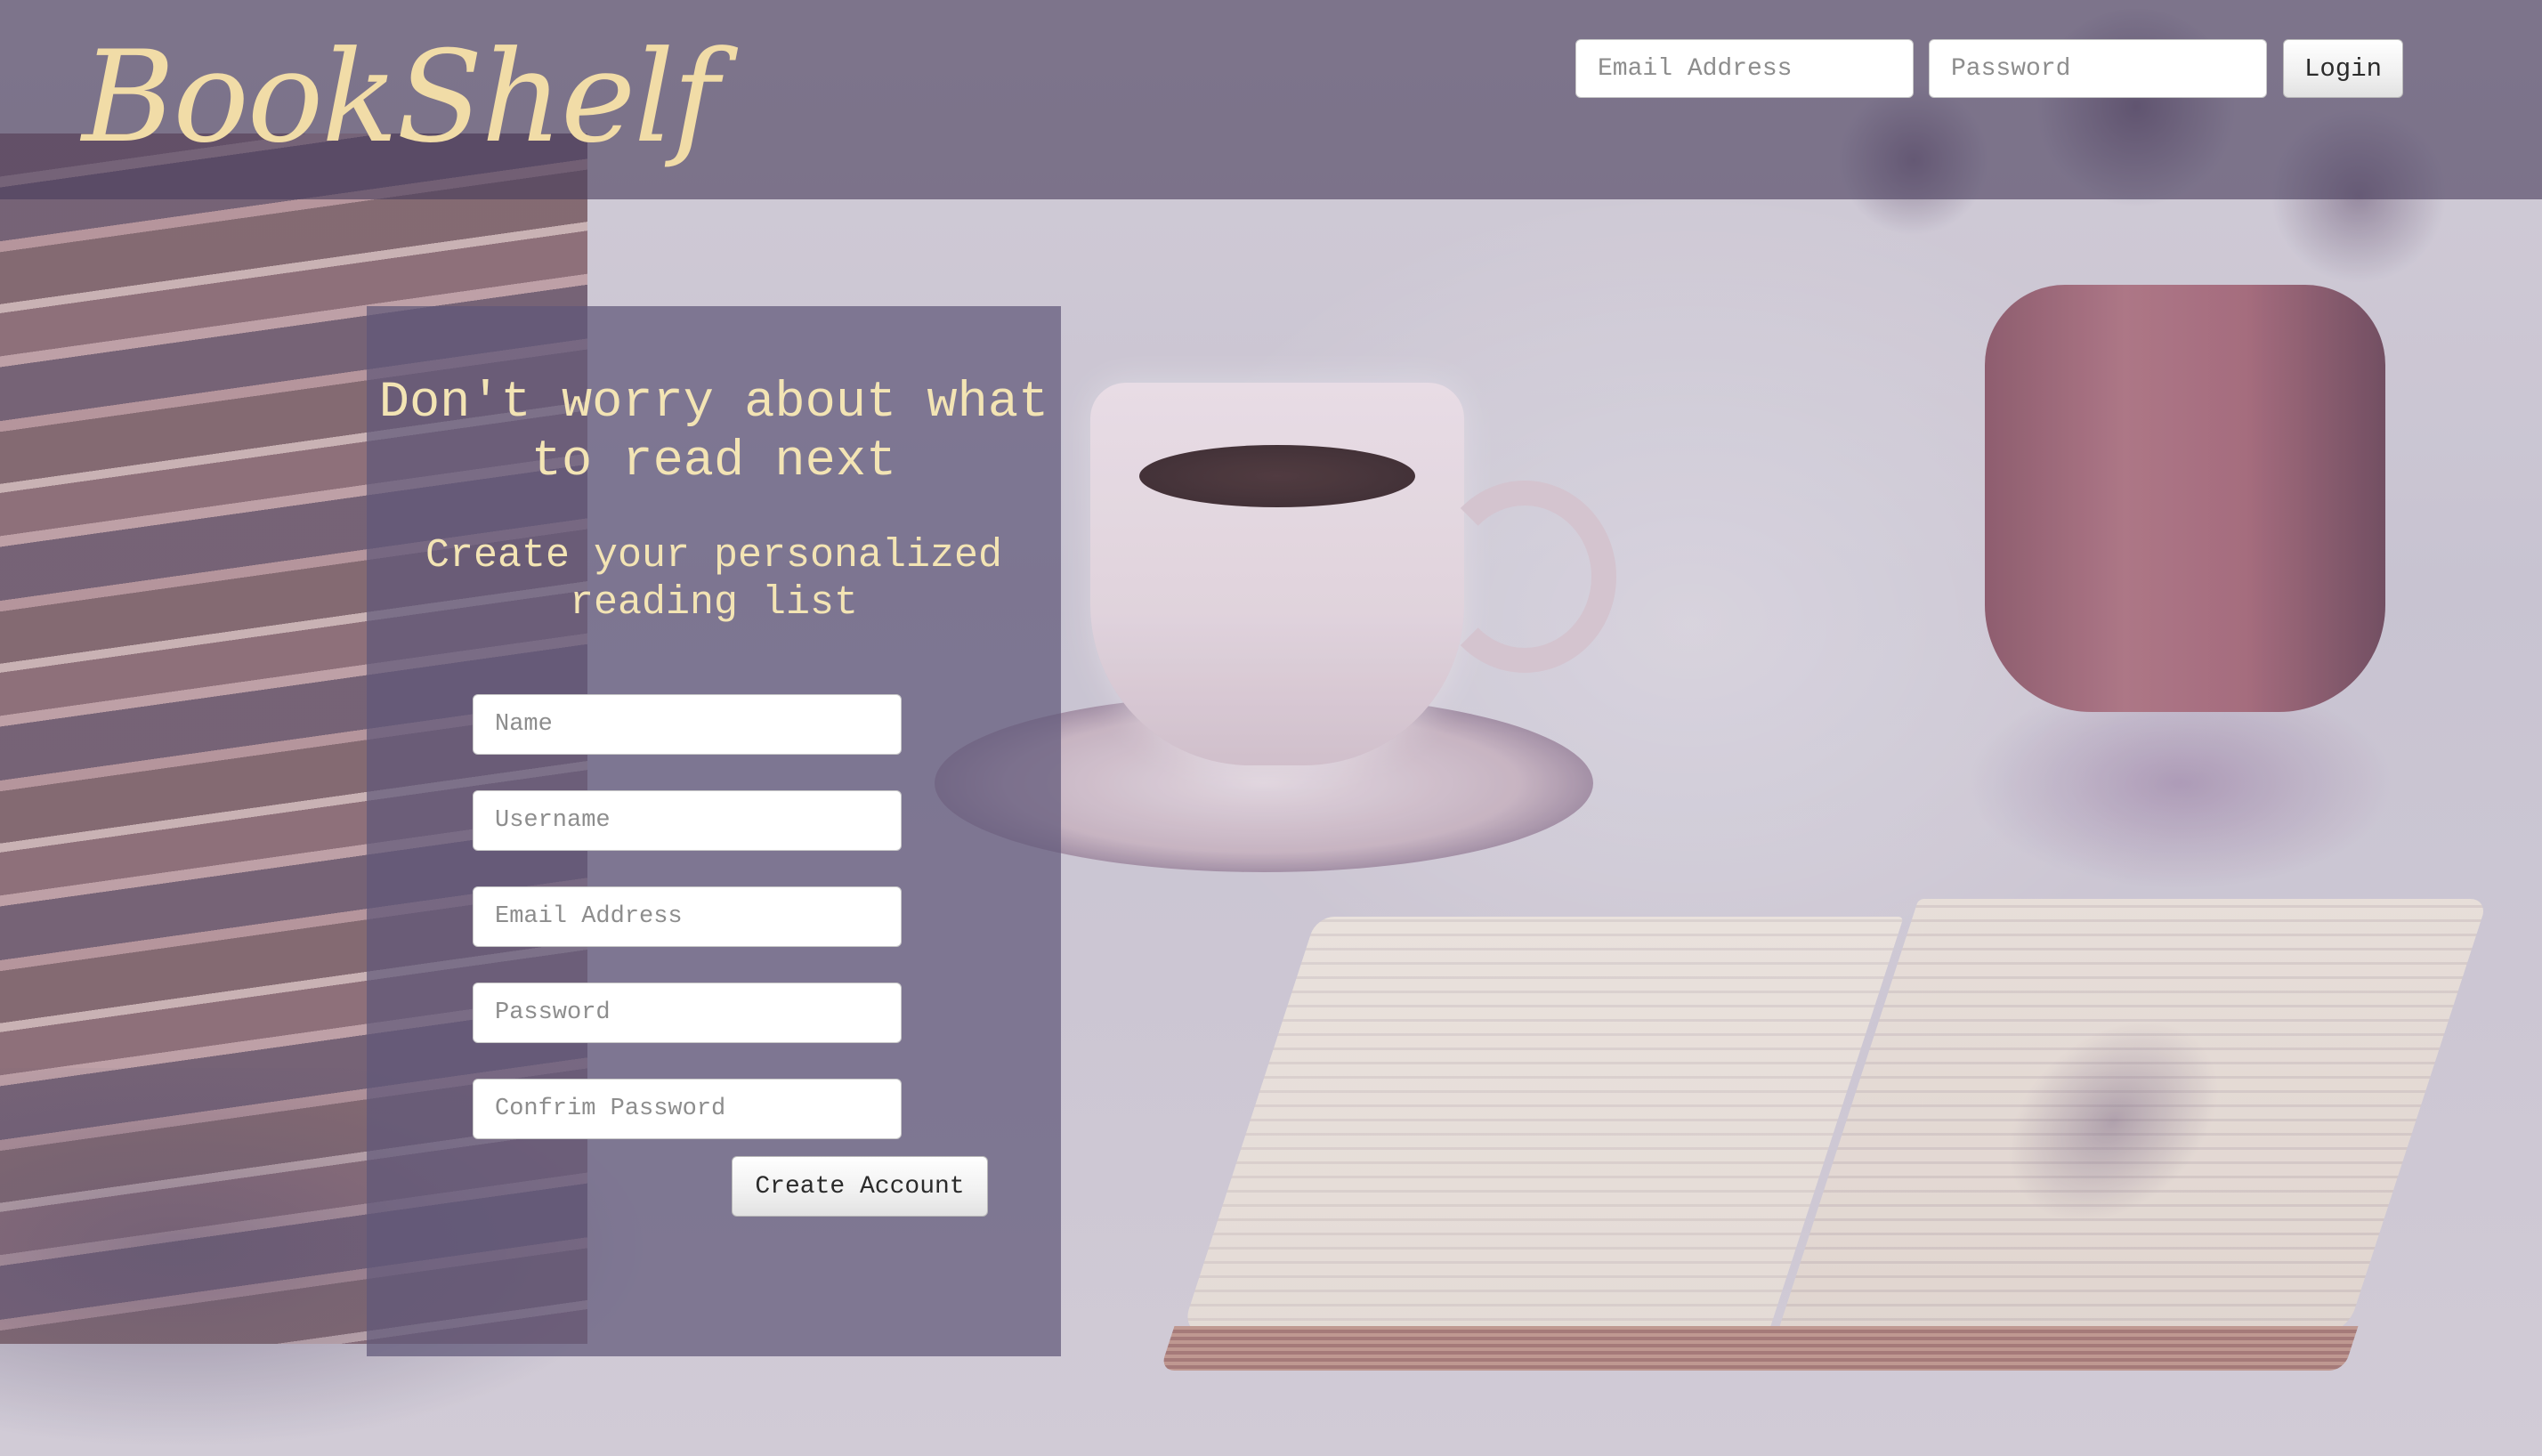  Describe the element at coordinates (687, 1013) in the screenshot. I see `password-field` at that location.